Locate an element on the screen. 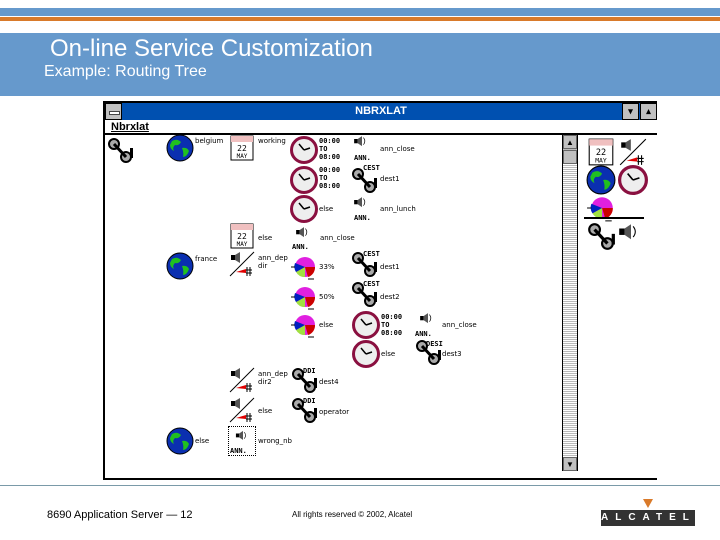 This screenshot has height=540, width=720. node-label: 50% is located at coordinates (327, 297).